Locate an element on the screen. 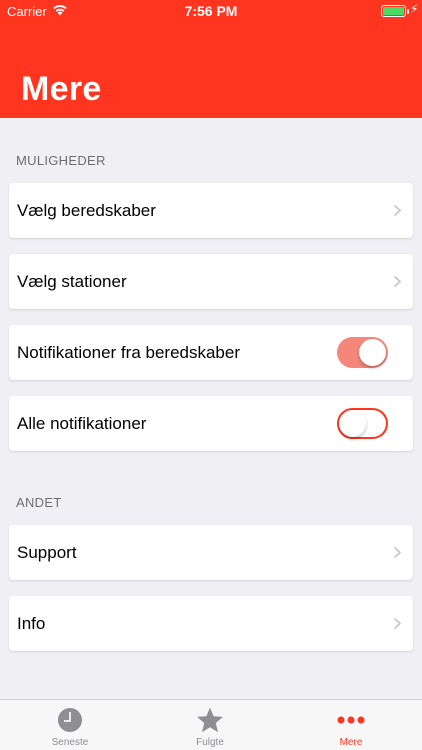 This screenshot has height=750, width=422. notifikationer-beredskaber-toggle is located at coordinates (362, 352).